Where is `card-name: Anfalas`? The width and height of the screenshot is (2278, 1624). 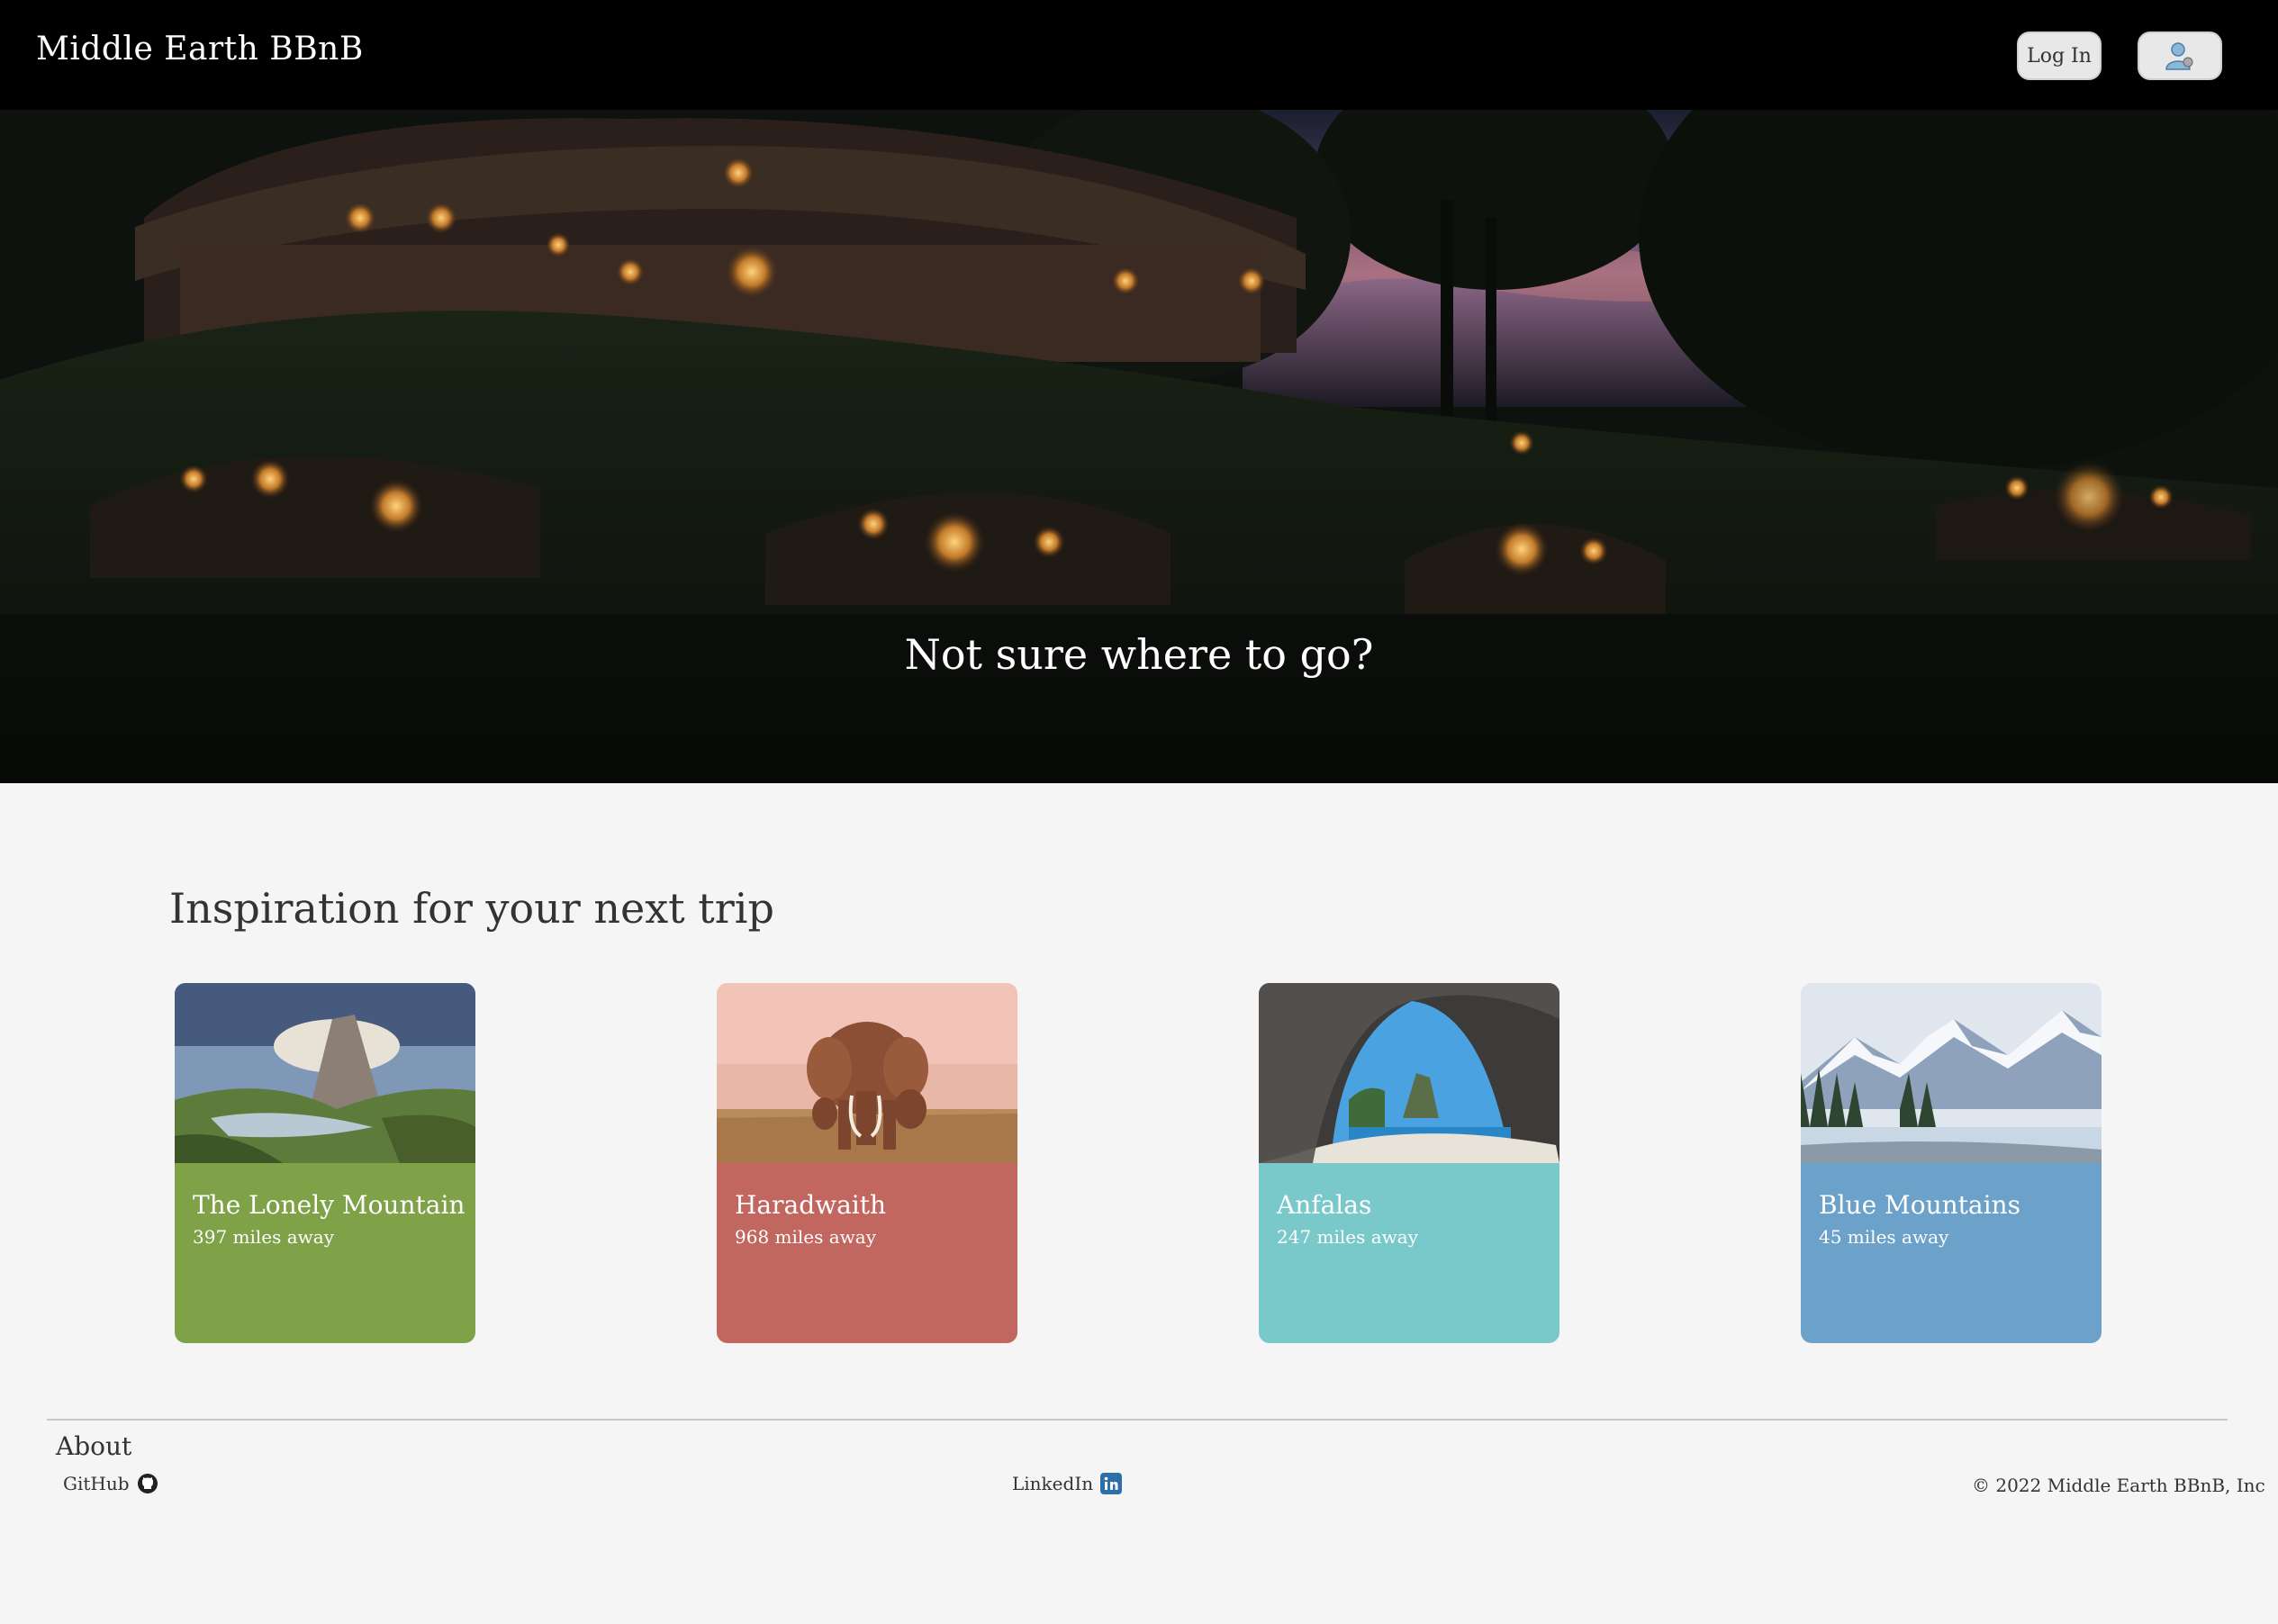
card-name: Anfalas is located at coordinates (1325, 1205).